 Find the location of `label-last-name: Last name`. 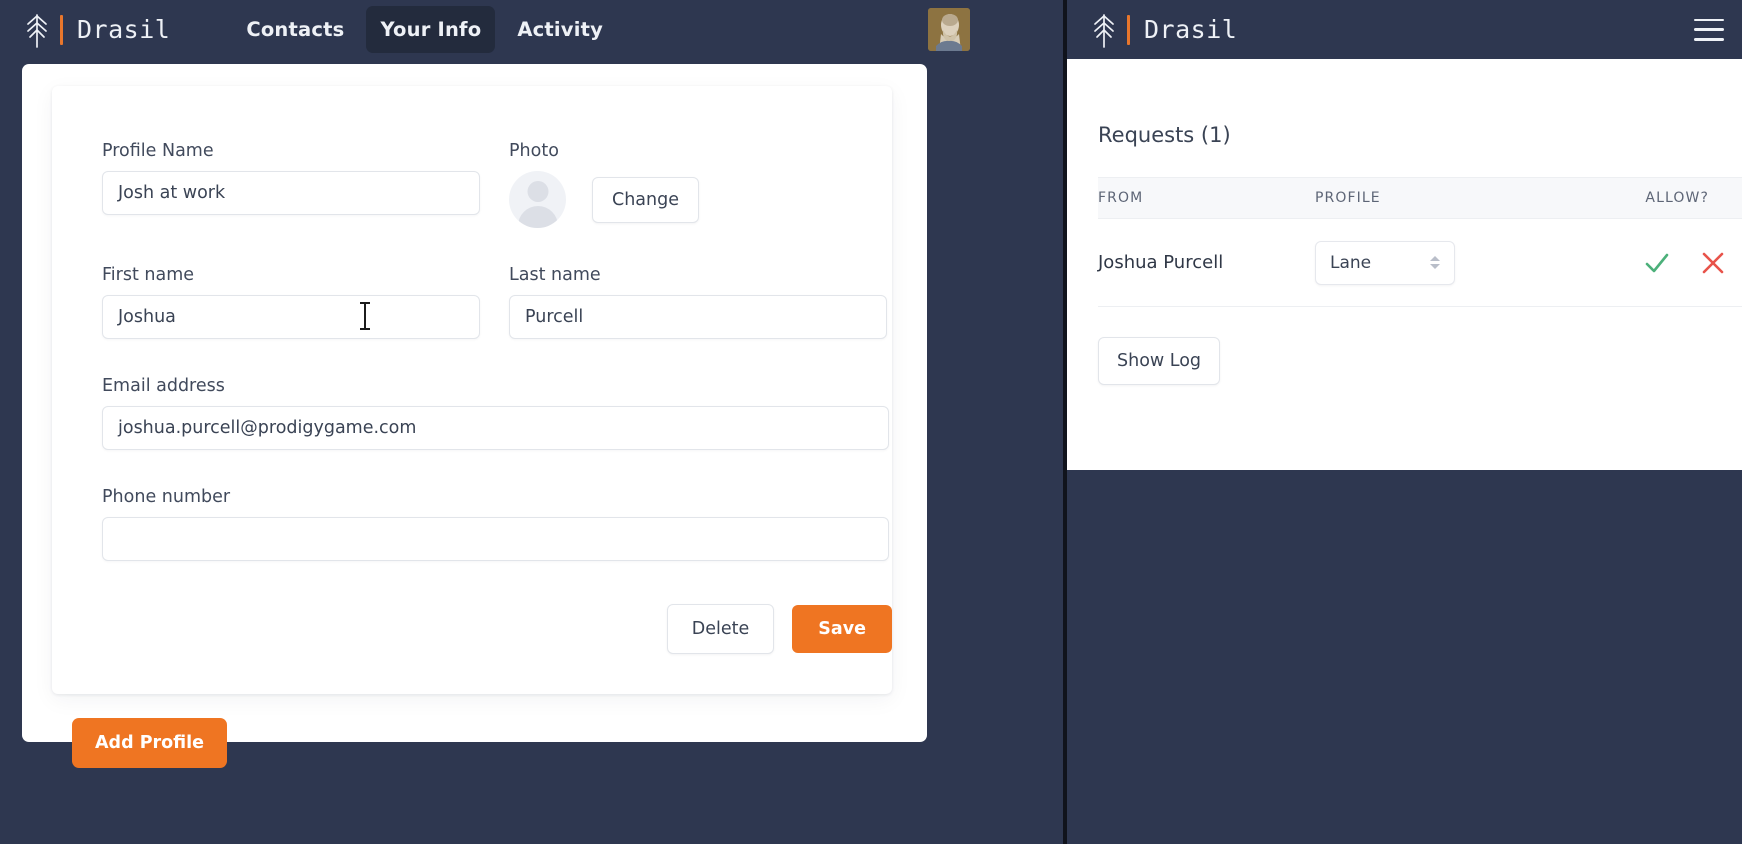

label-last-name: Last name is located at coordinates (555, 275).